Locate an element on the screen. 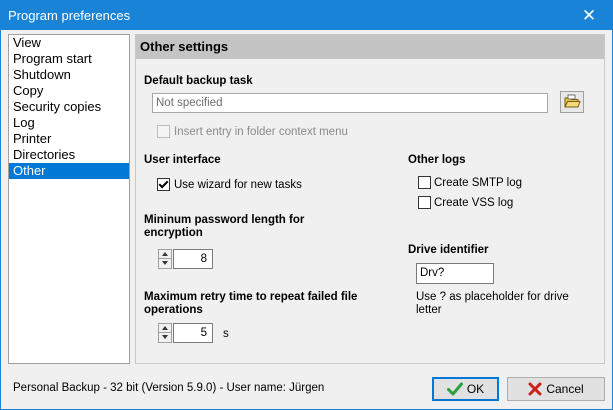 The width and height of the screenshot is (613, 410). smtp-log-label: Create SMTP log is located at coordinates (478, 183).